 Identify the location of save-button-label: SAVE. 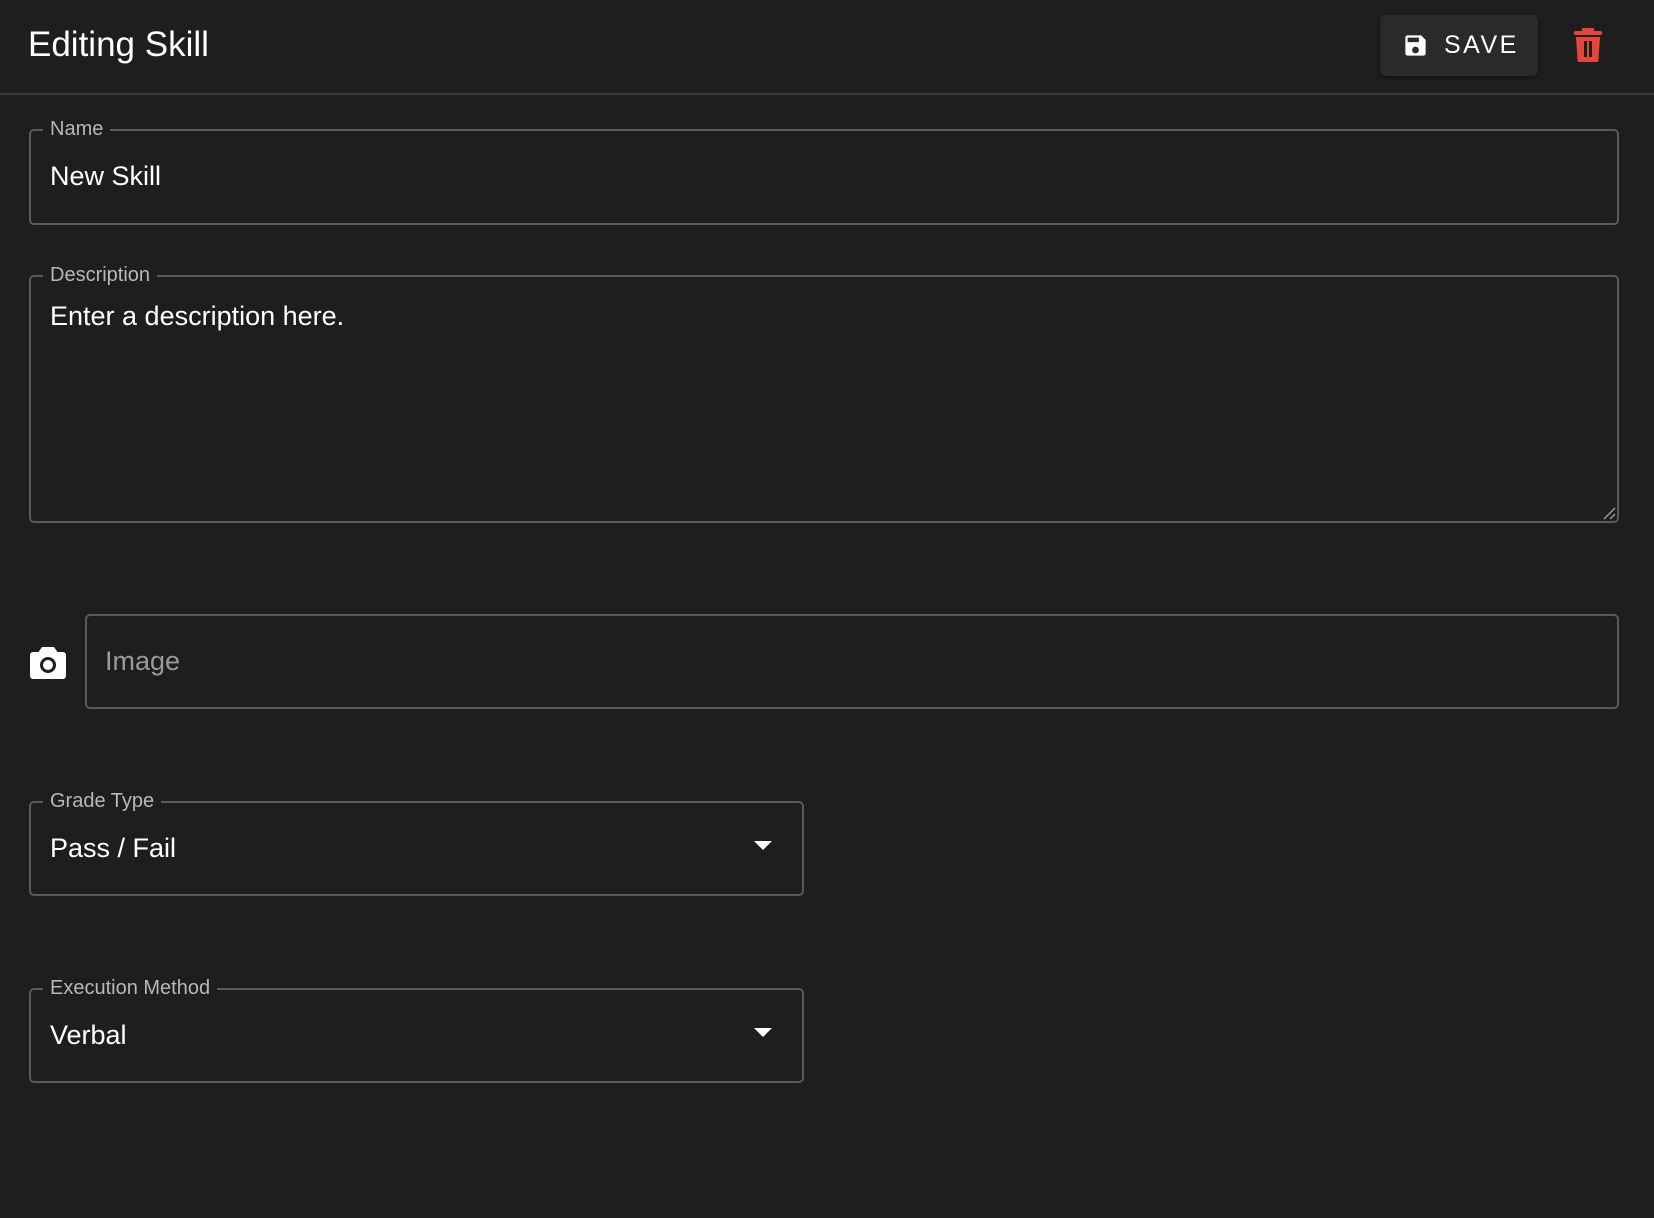
(1481, 45).